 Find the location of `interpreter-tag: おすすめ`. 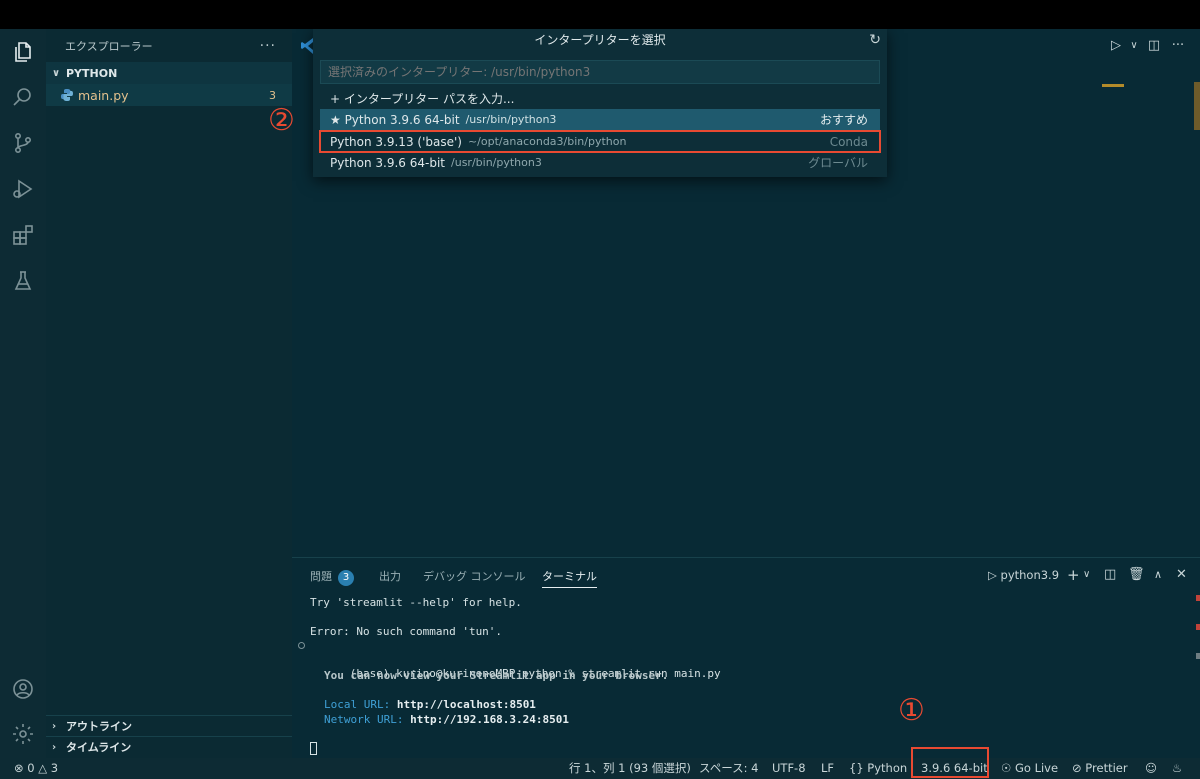

interpreter-tag: おすすめ is located at coordinates (843, 120).